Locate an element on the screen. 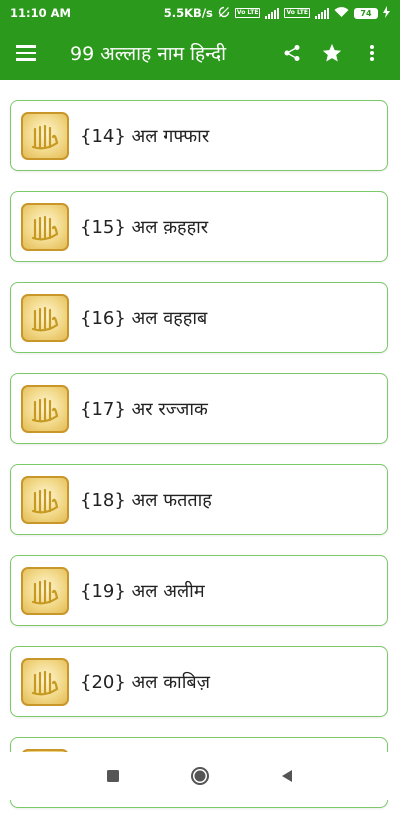 This screenshot has width=400, height=828. home-circle-icon is located at coordinates (200, 776).